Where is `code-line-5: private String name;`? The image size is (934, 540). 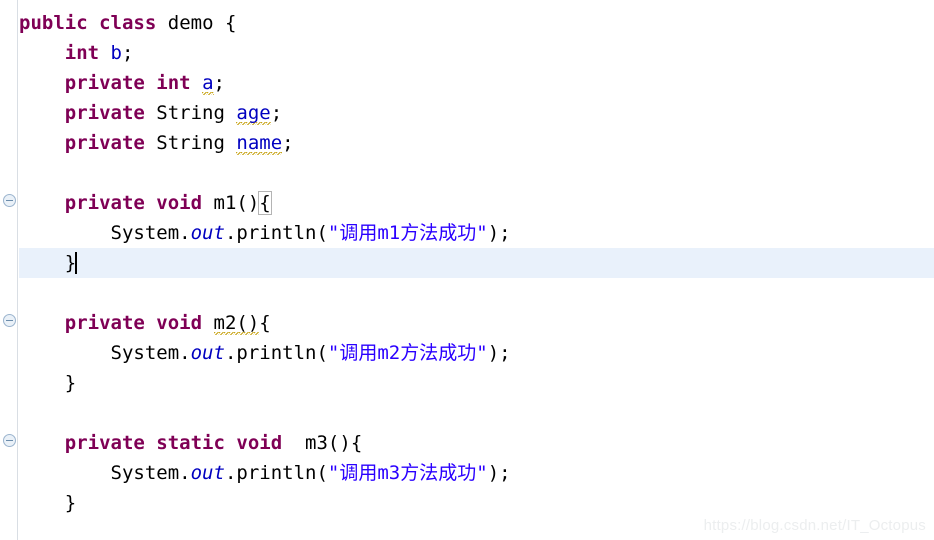
code-line-5: private String name; is located at coordinates (476, 143).